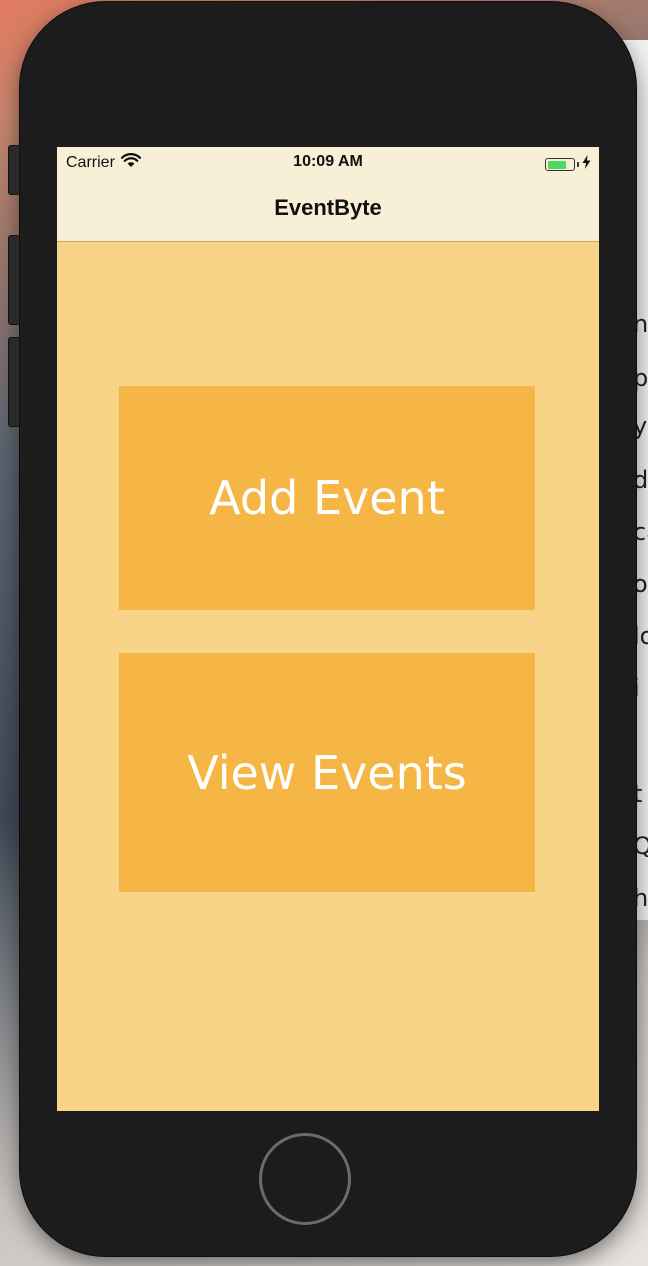  I want to click on navigation-bar: EventByte, so click(328, 209).